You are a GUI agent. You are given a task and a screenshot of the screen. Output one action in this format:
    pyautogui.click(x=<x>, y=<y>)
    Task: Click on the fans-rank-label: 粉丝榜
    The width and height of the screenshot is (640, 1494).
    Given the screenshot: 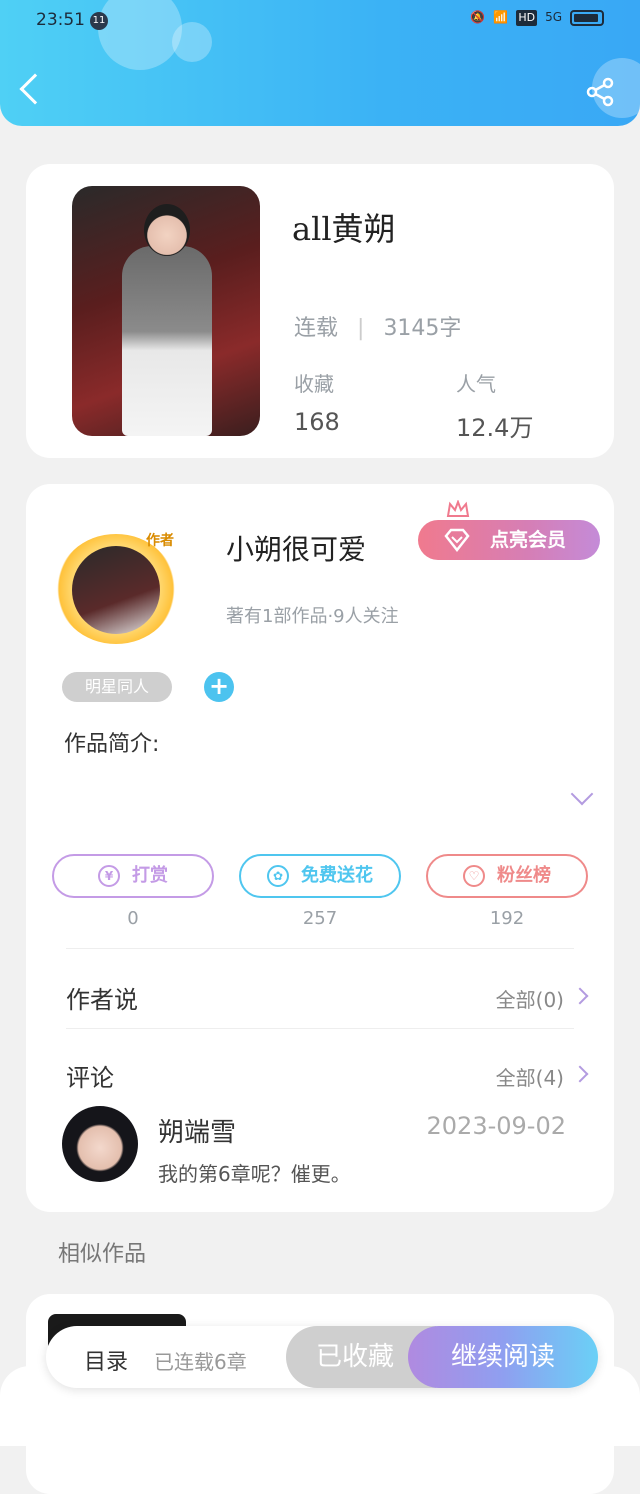 What is the action you would take?
    pyautogui.click(x=524, y=875)
    